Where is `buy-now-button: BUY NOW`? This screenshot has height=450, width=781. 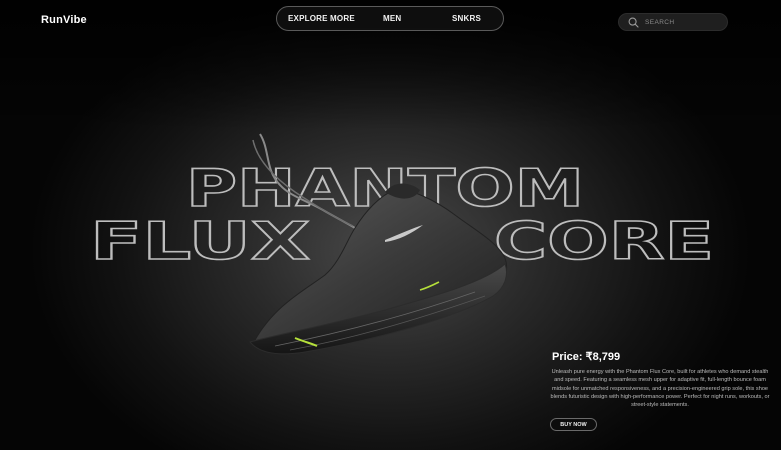 buy-now-button: BUY NOW is located at coordinates (573, 424).